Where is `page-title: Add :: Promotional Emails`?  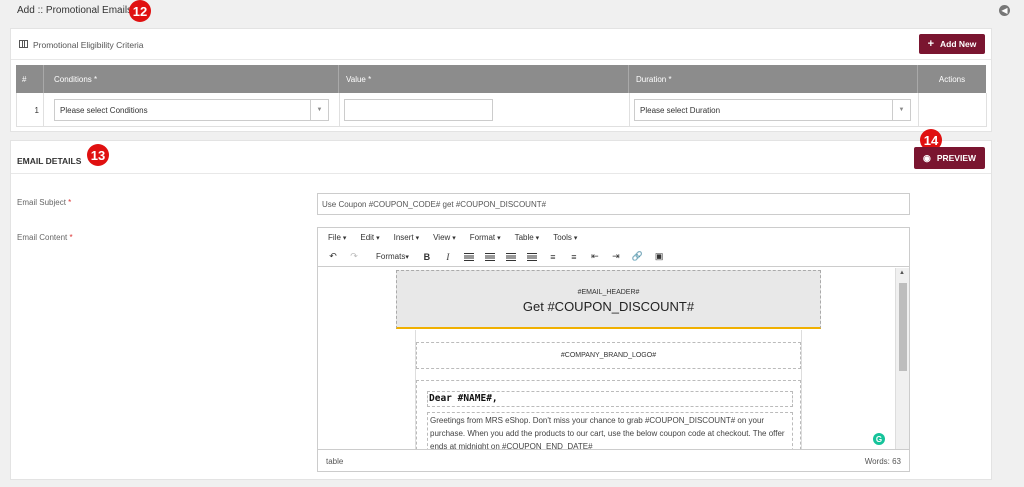 page-title: Add :: Promotional Emails is located at coordinates (75, 10).